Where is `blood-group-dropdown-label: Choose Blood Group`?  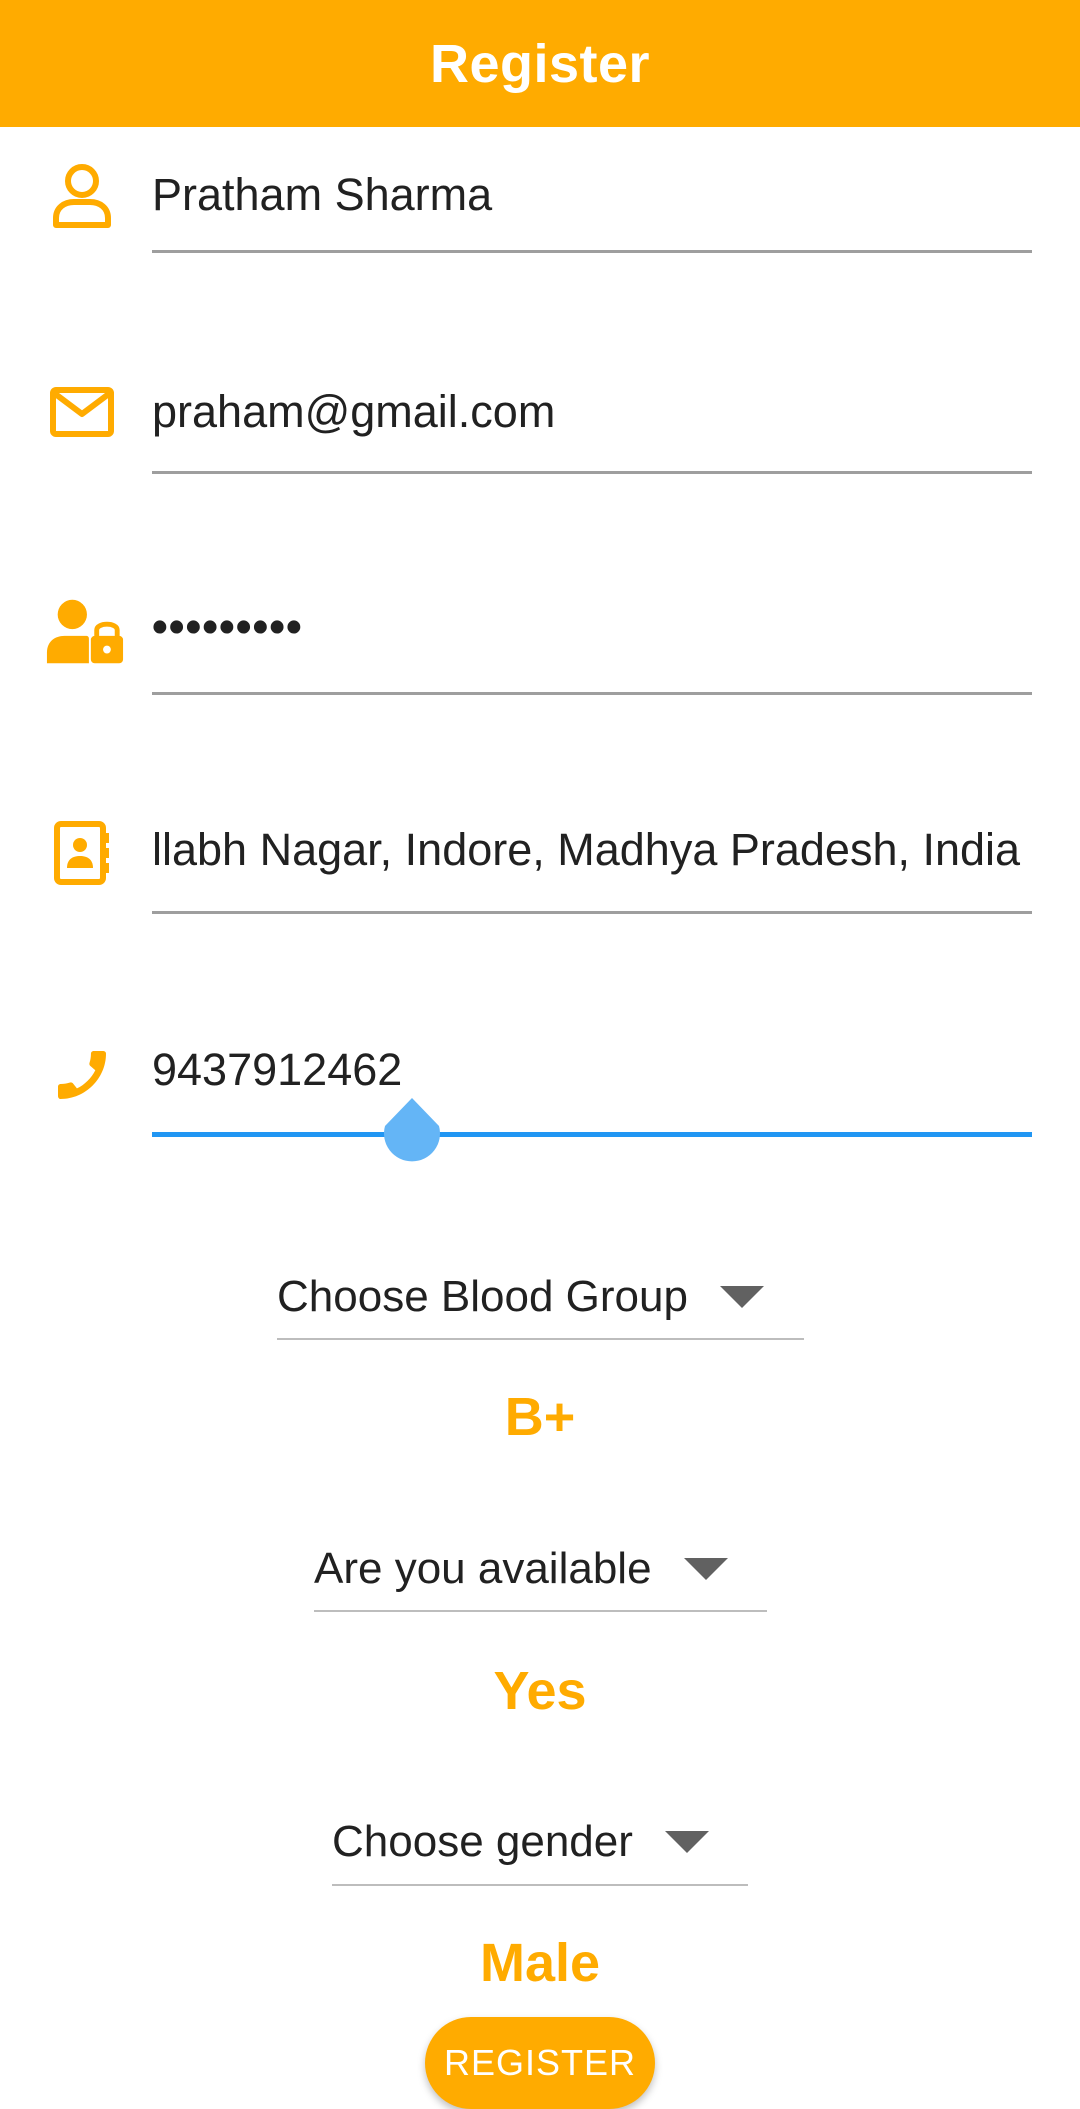 blood-group-dropdown-label: Choose Blood Group is located at coordinates (482, 1296).